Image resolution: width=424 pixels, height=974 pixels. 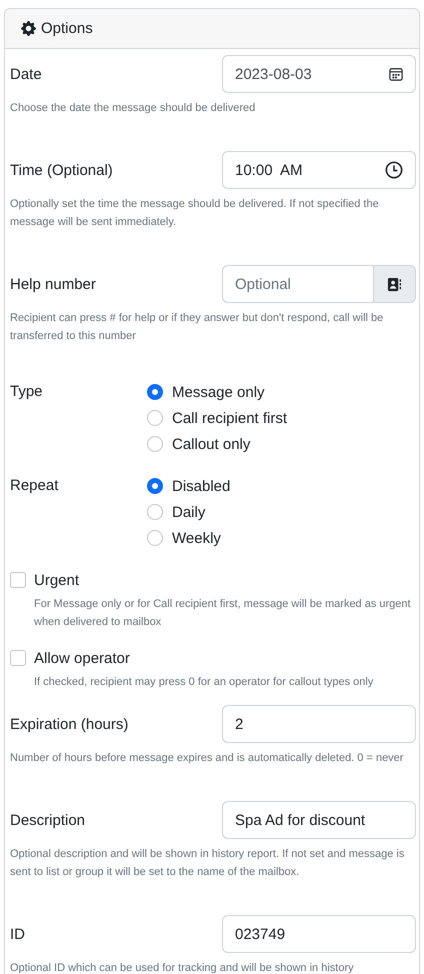 What do you see at coordinates (319, 170) in the screenshot?
I see `input-field: 10:00 AM` at bounding box center [319, 170].